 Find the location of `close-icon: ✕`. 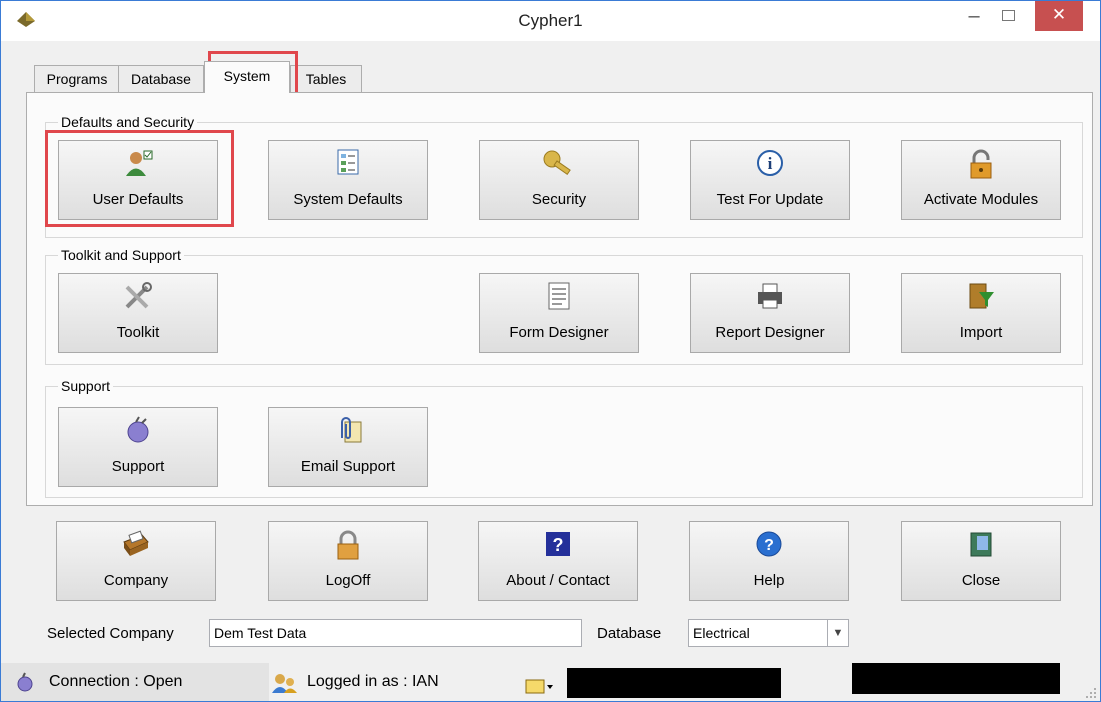

close-icon: ✕ is located at coordinates (1059, 14).